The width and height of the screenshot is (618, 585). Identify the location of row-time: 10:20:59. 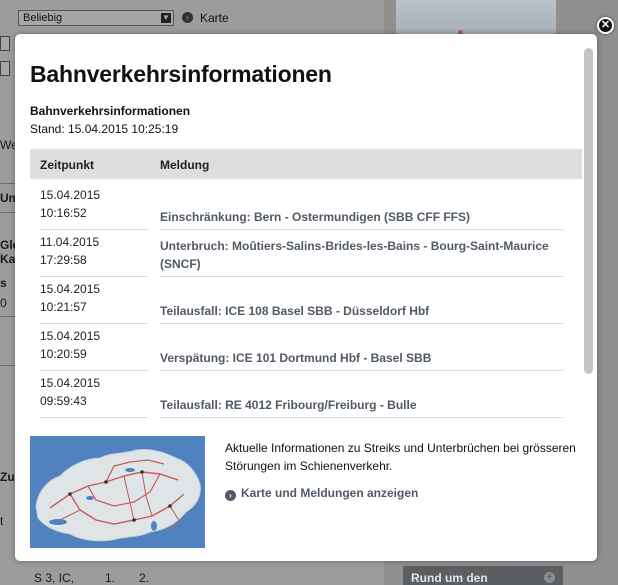
(63, 354).